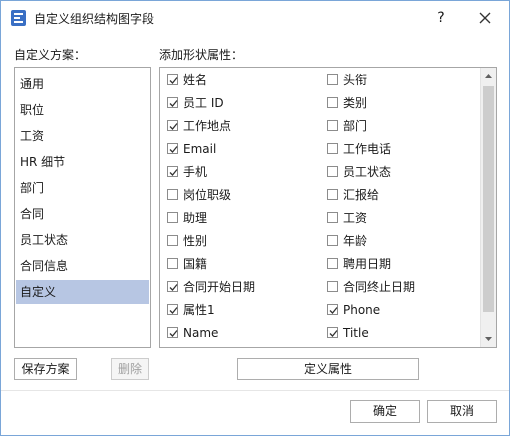 The width and height of the screenshot is (510, 436). Describe the element at coordinates (367, 264) in the screenshot. I see `attribute-label: 聘用日期` at that location.